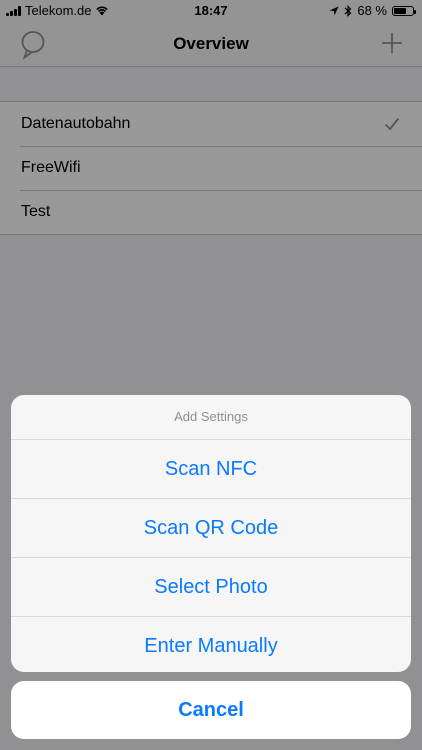 This screenshot has width=422, height=750. I want to click on enter-manually-button: Enter Manually, so click(211, 644).